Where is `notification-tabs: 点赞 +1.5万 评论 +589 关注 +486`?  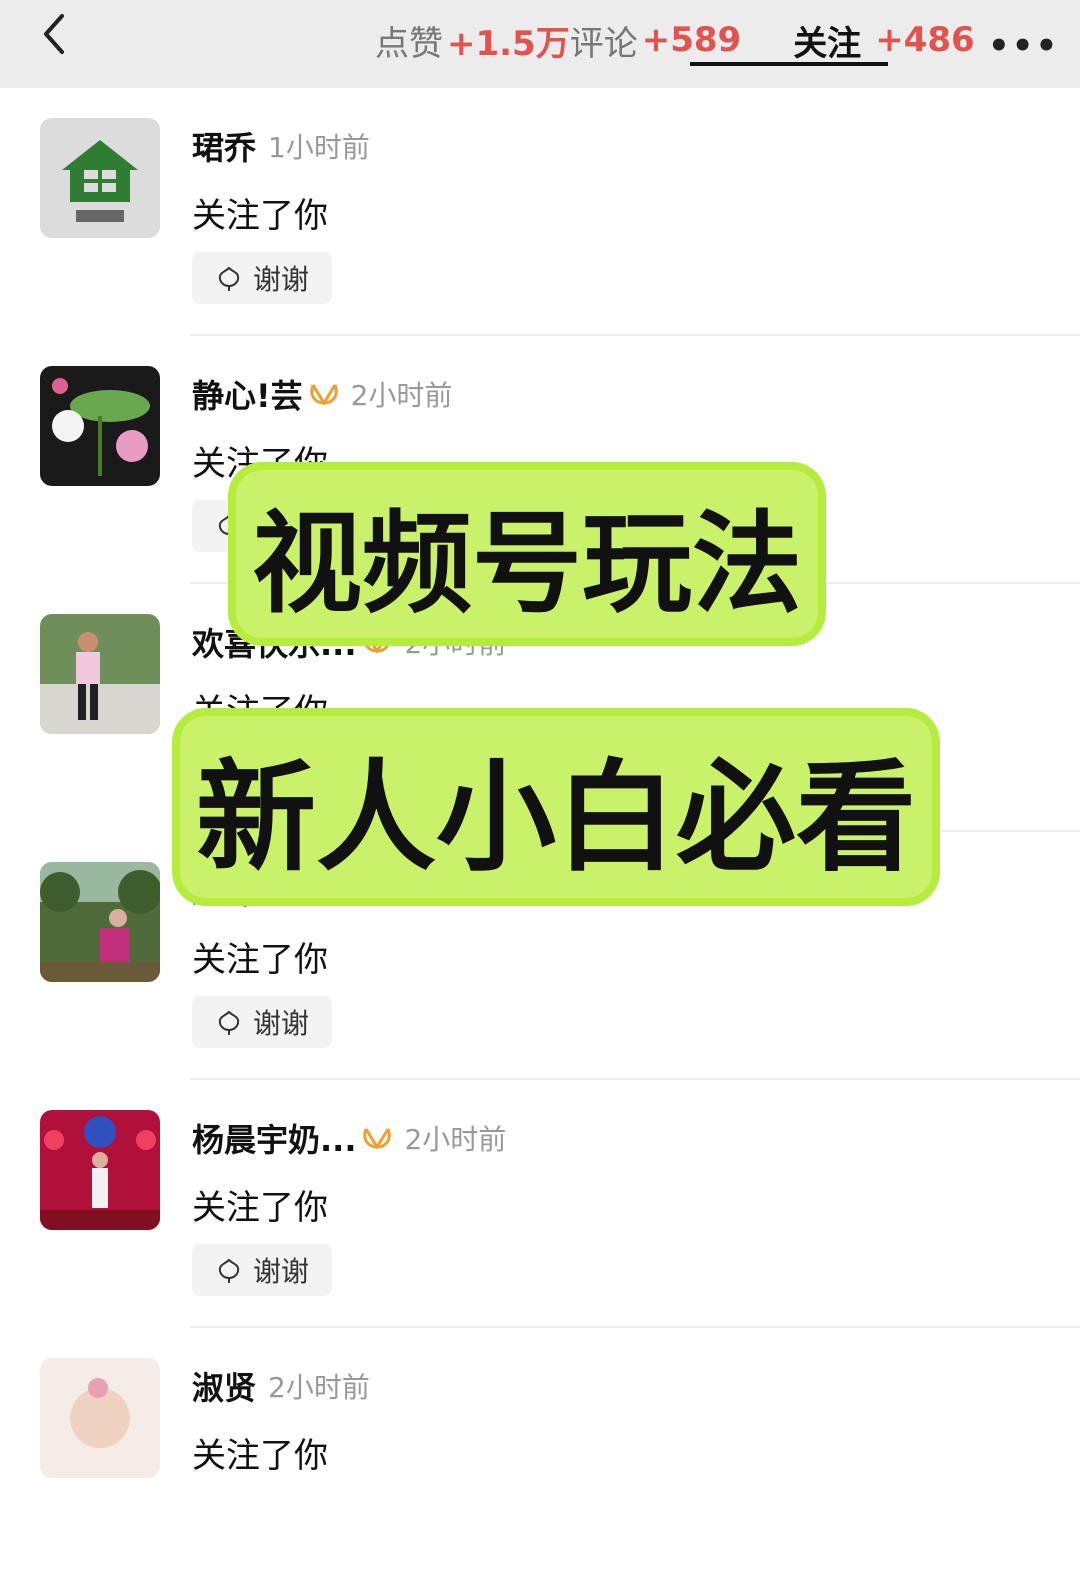
notification-tabs: 点赞 +1.5万 评论 +589 关注 +486 is located at coordinates (675, 40).